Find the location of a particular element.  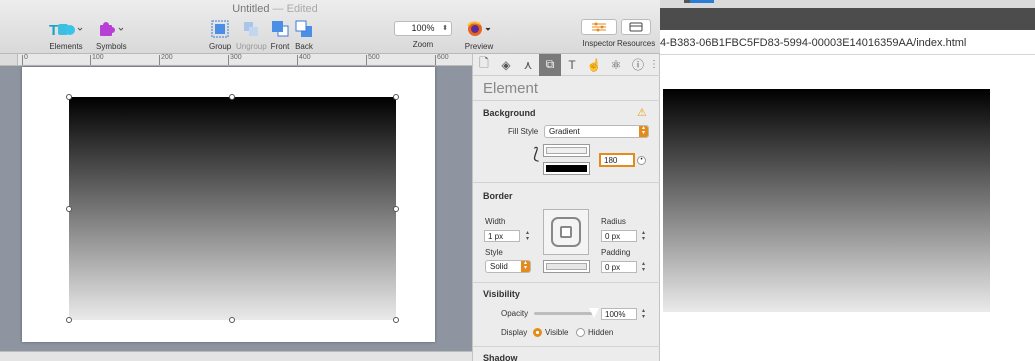

symbols-button: Symbols is located at coordinates (111, 34).